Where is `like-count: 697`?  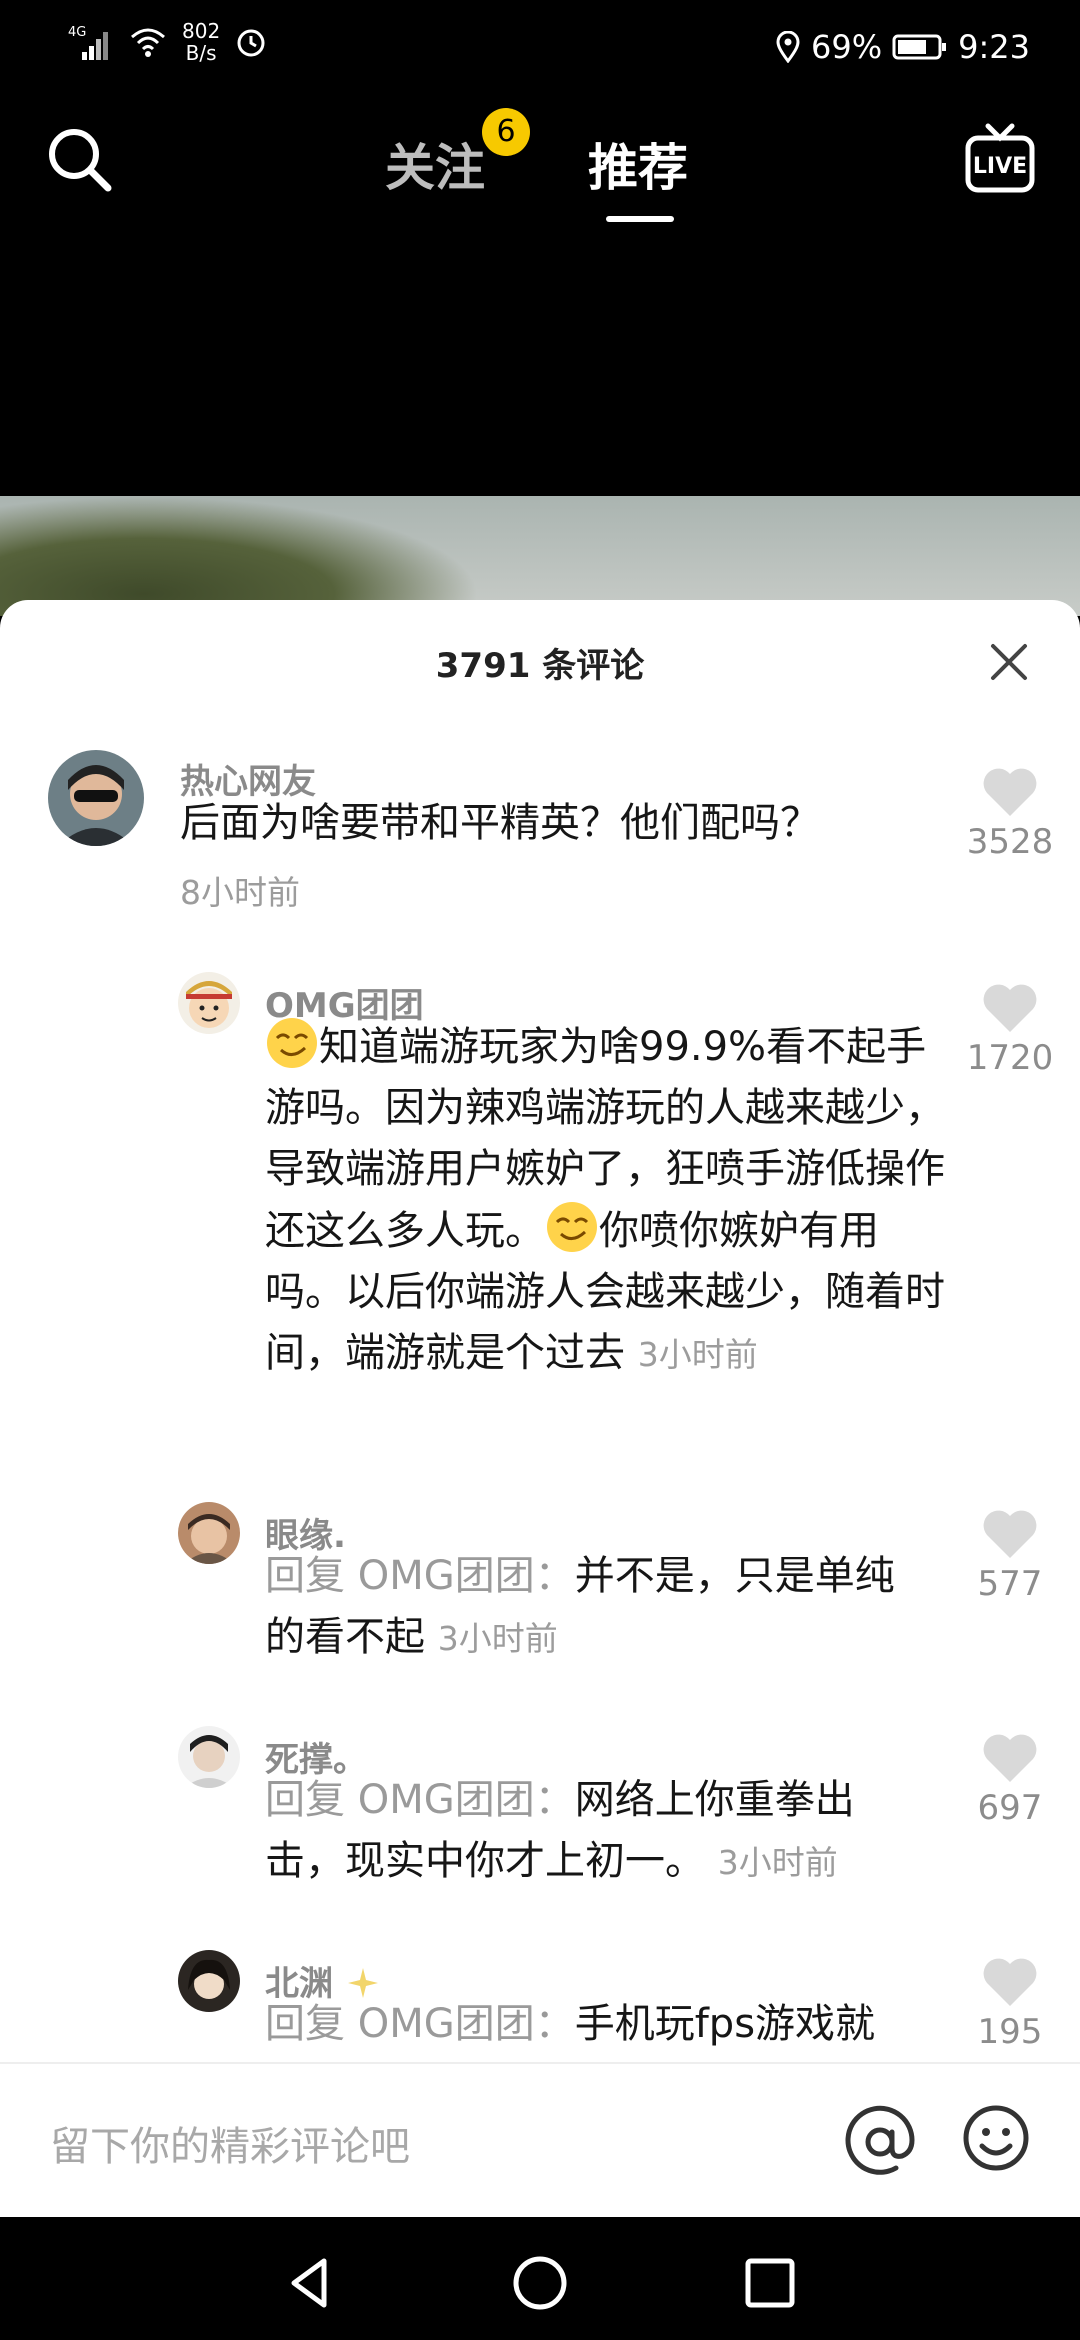 like-count: 697 is located at coordinates (1010, 1808).